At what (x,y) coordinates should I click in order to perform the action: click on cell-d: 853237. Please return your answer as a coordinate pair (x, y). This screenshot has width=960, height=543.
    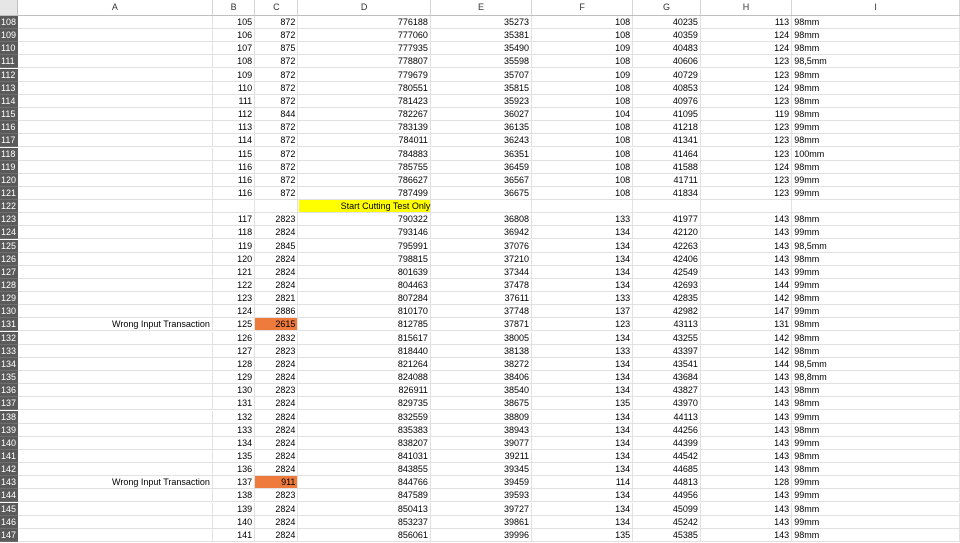
    Looking at the image, I should click on (364, 522).